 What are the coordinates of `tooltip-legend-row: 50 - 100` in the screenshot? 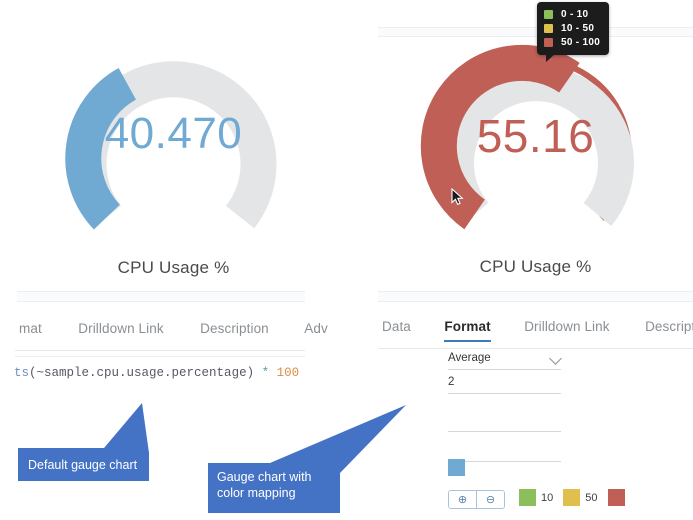 It's located at (572, 42).